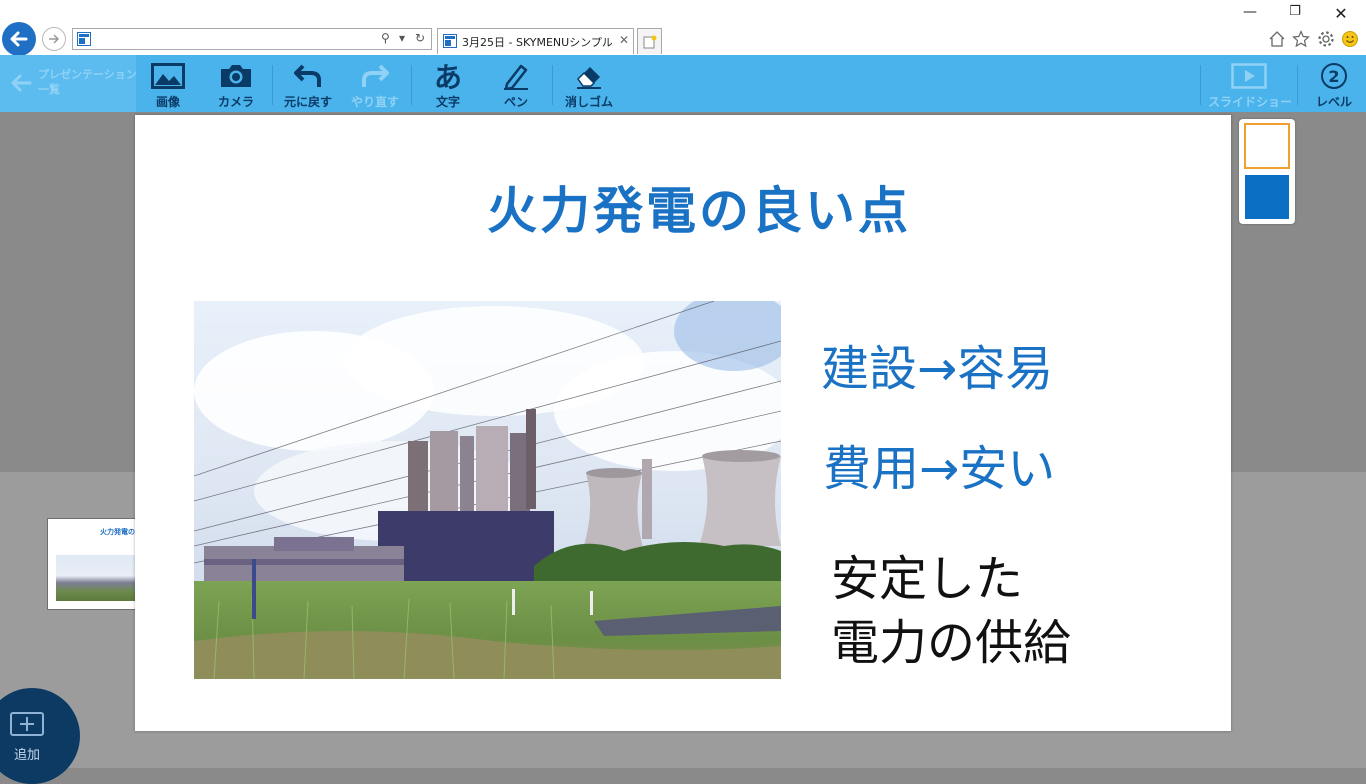  Describe the element at coordinates (1334, 76) in the screenshot. I see `level-number-icon: 2` at that location.